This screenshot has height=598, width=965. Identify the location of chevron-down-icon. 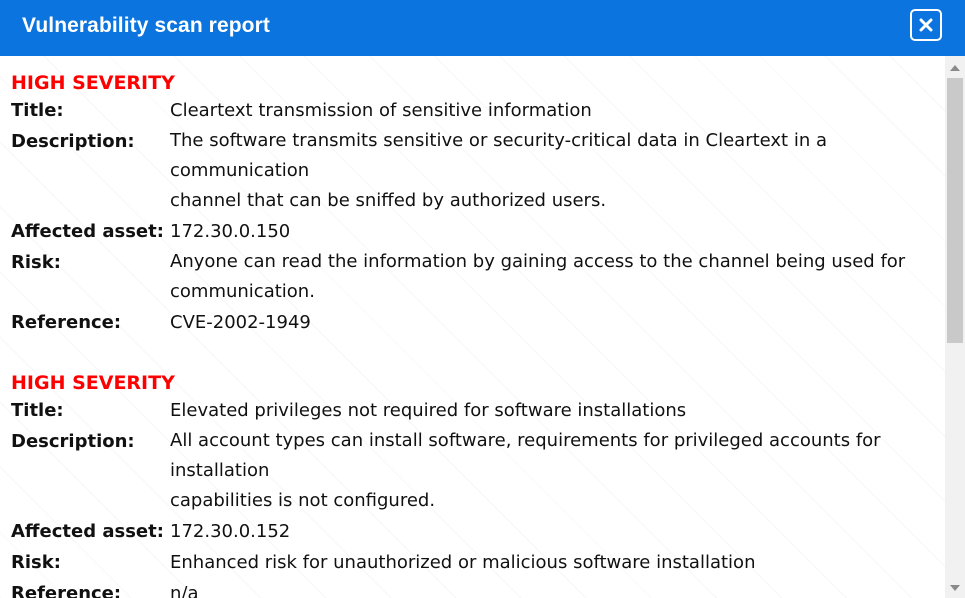
(955, 588).